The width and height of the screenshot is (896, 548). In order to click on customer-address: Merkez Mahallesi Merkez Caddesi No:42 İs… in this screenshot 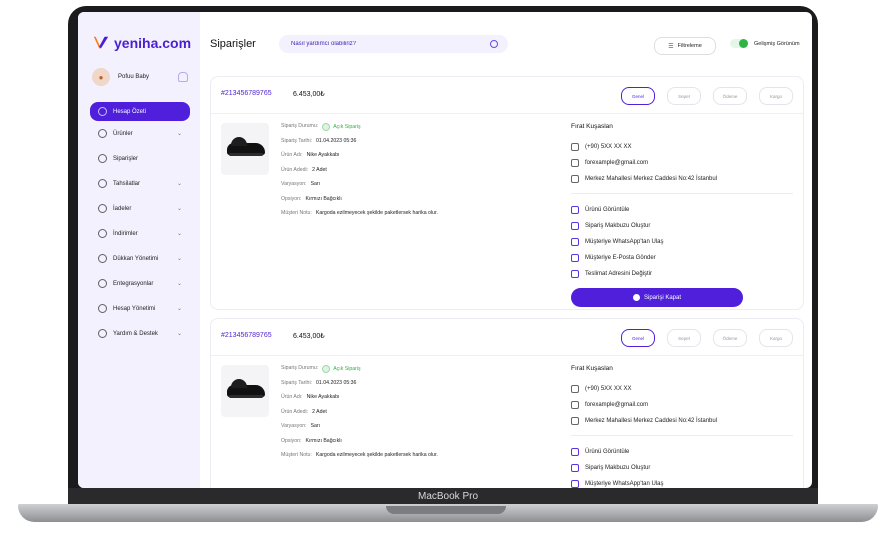, I will do `click(682, 421)`.